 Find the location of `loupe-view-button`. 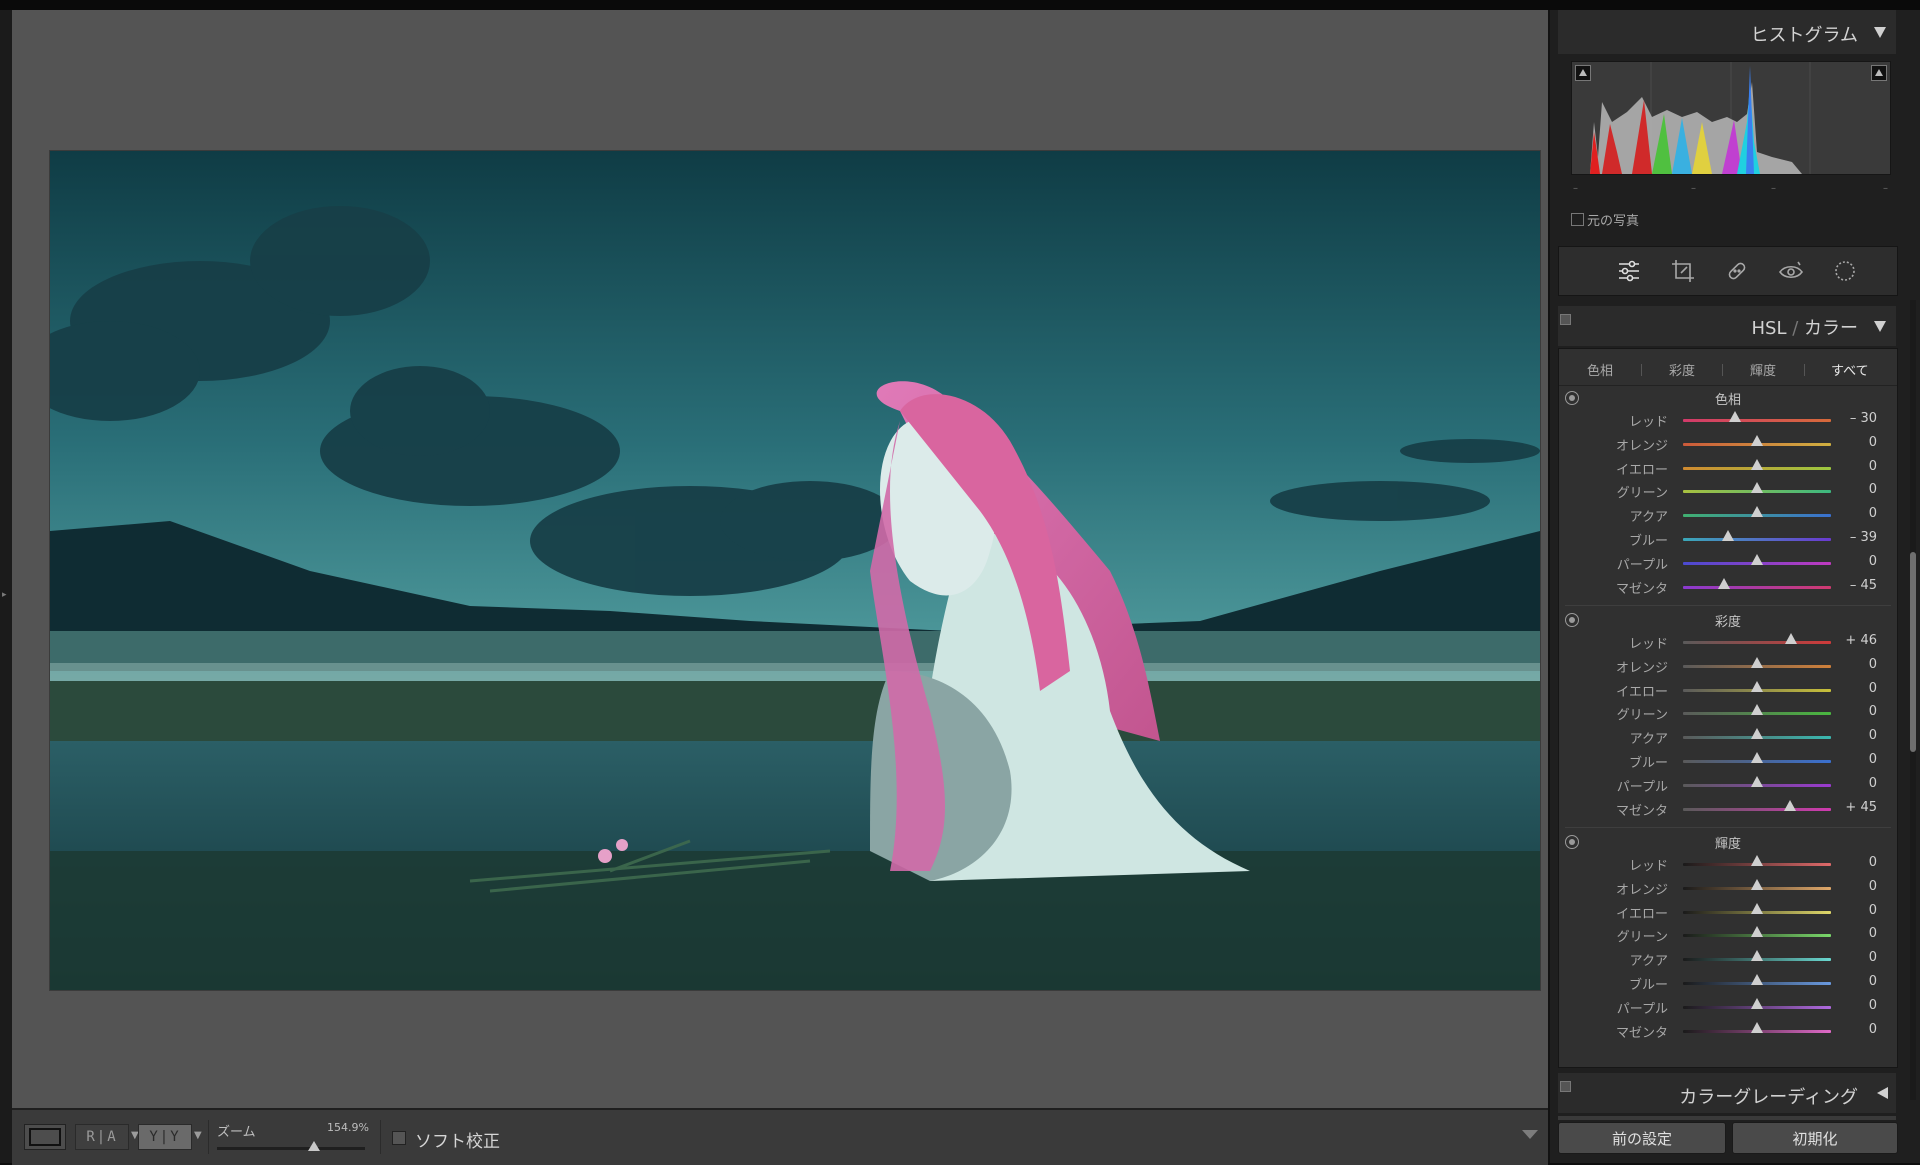

loupe-view-button is located at coordinates (45, 1137).